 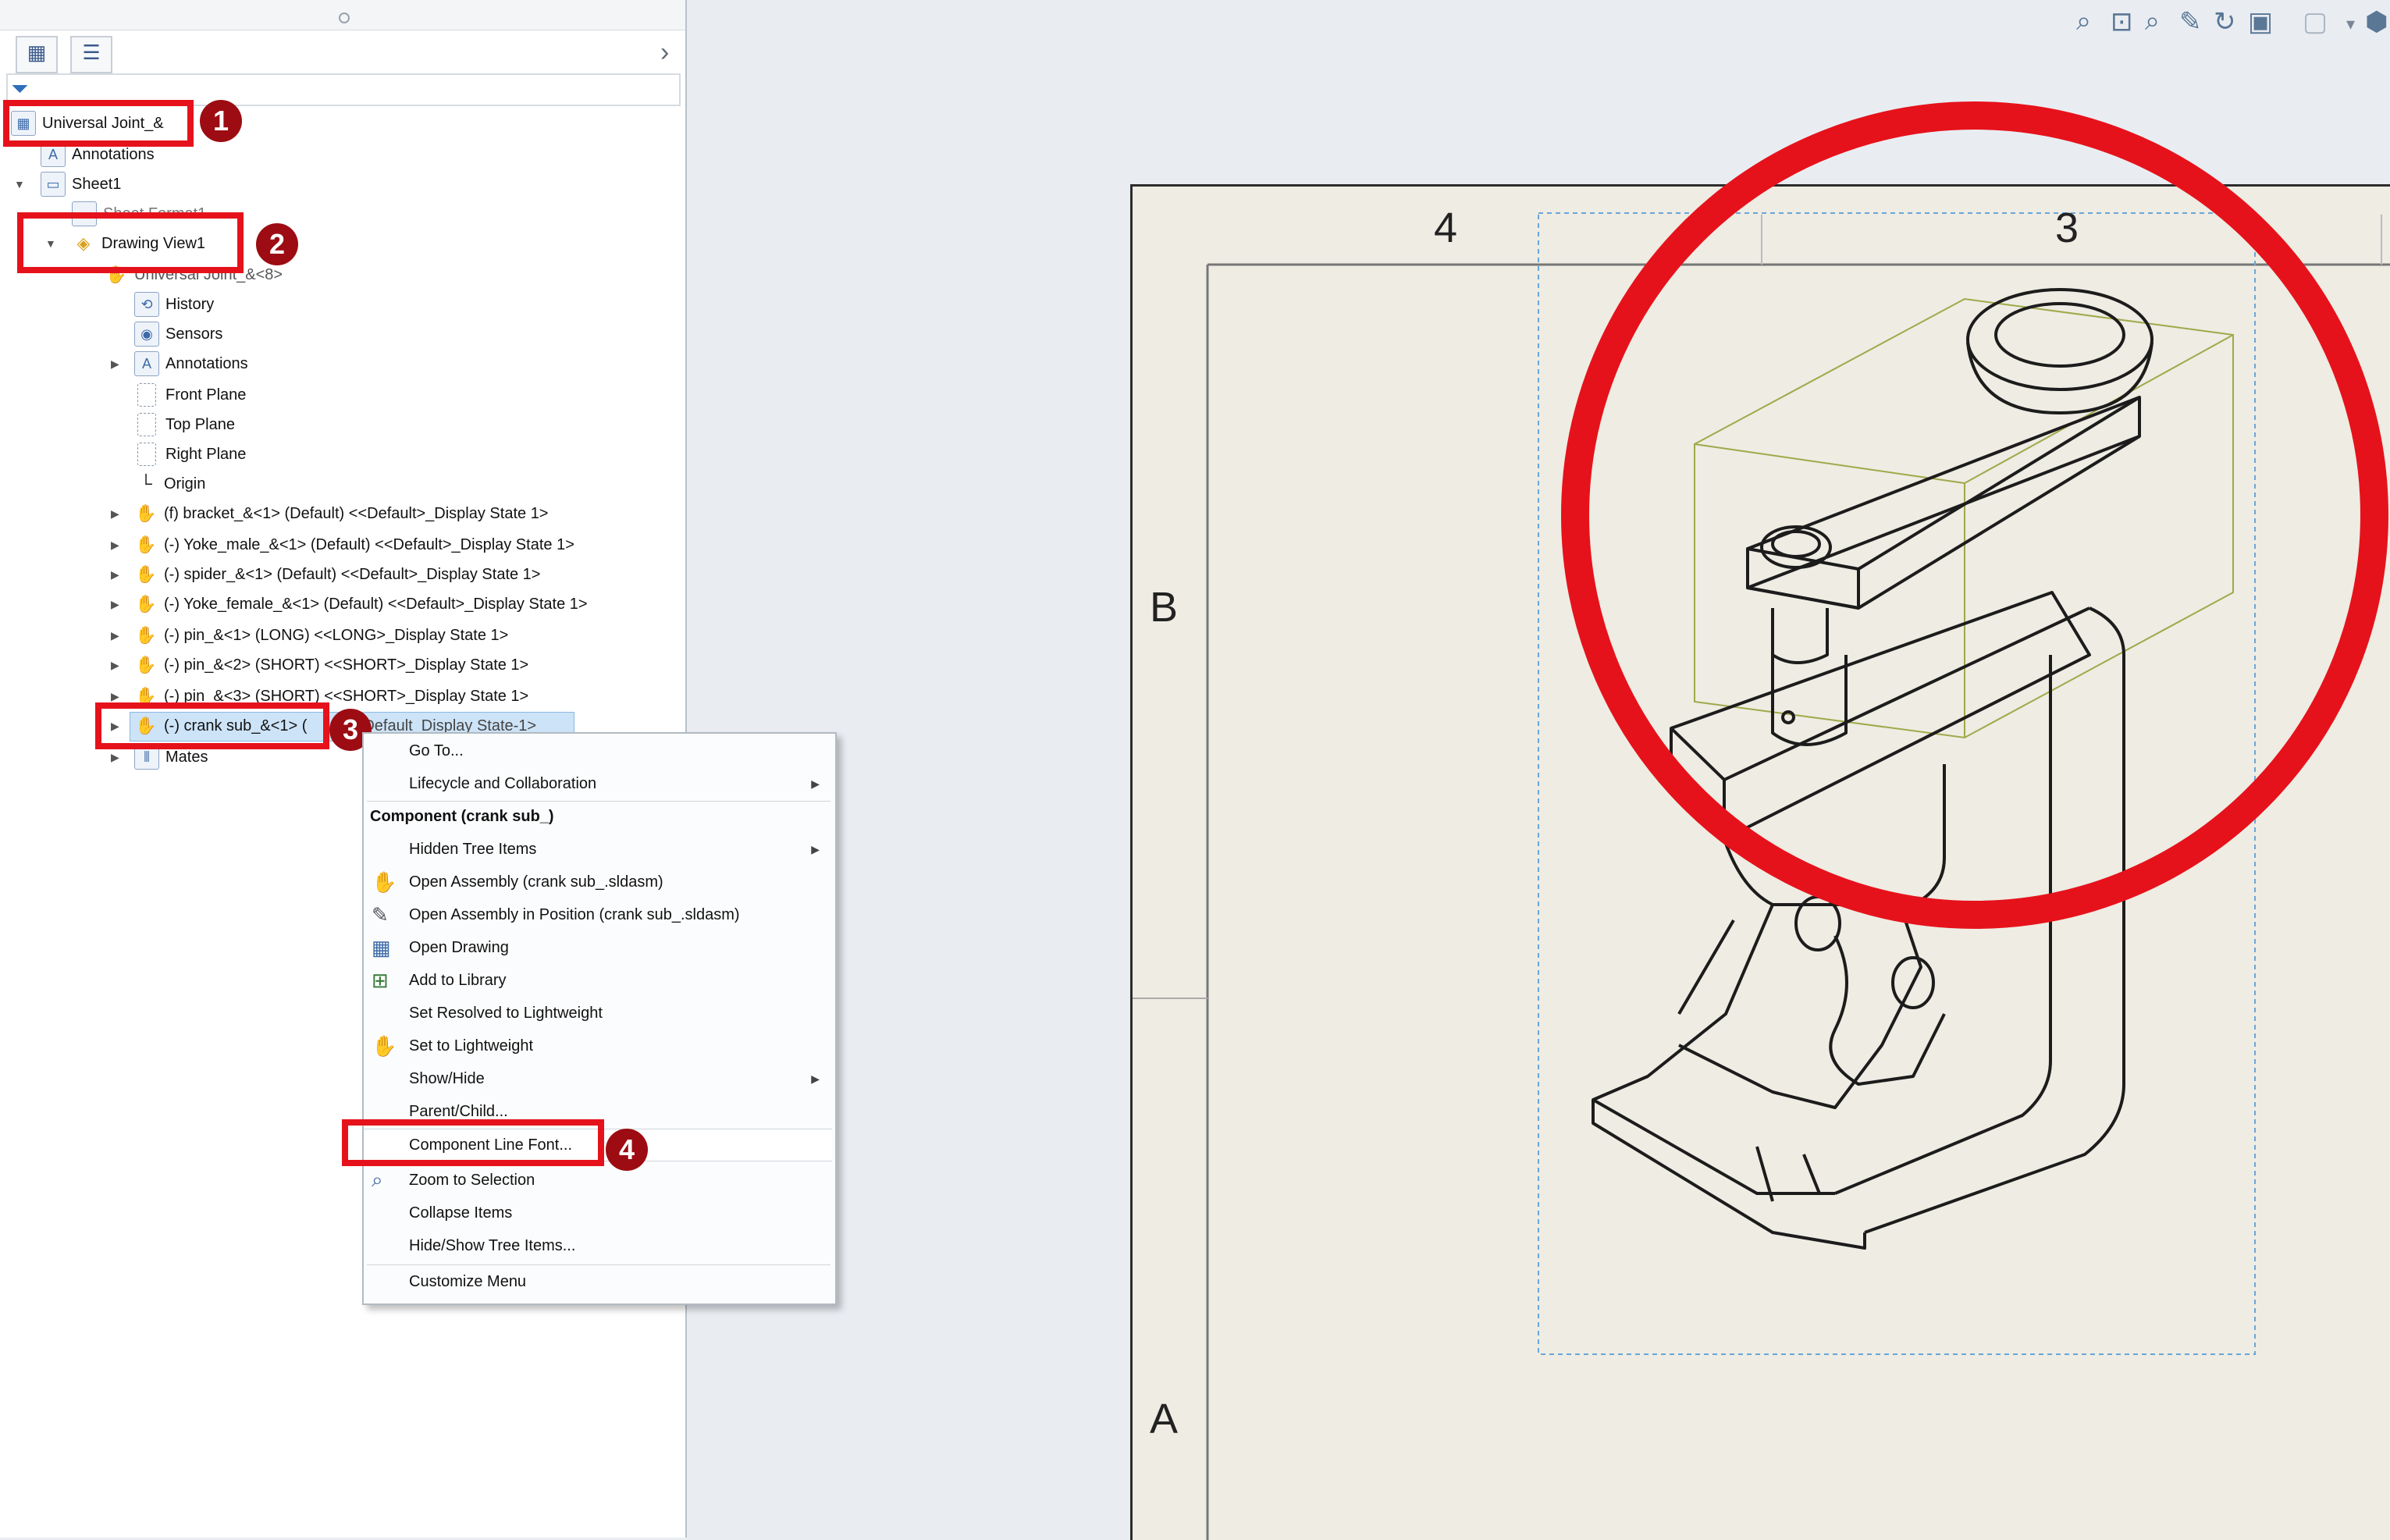 I want to click on menu-item-open-assembly: ✋ Open Assembly (crank sub_.sldasm), so click(x=598, y=882).